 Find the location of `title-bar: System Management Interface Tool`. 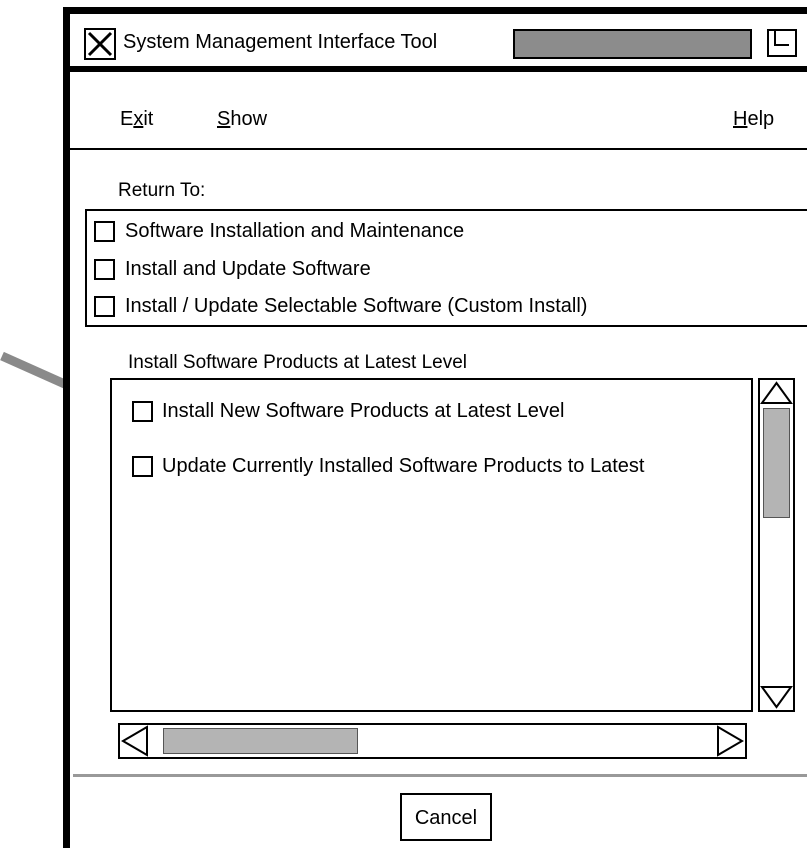

title-bar: System Management Interface Tool is located at coordinates (438, 43).